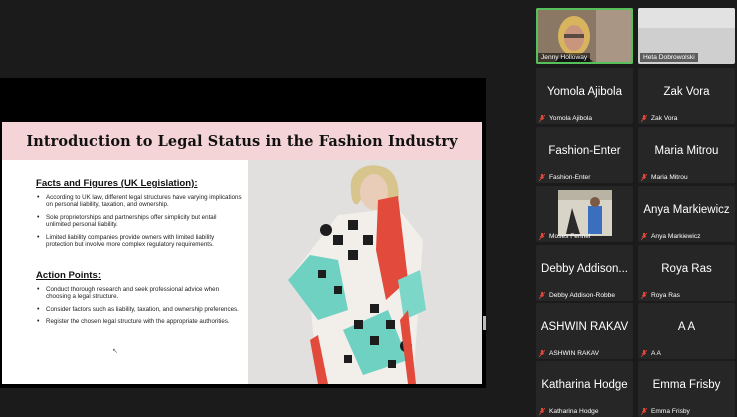  What do you see at coordinates (669, 57) in the screenshot?
I see `participant-name-label: Heta Dobrowolski` at bounding box center [669, 57].